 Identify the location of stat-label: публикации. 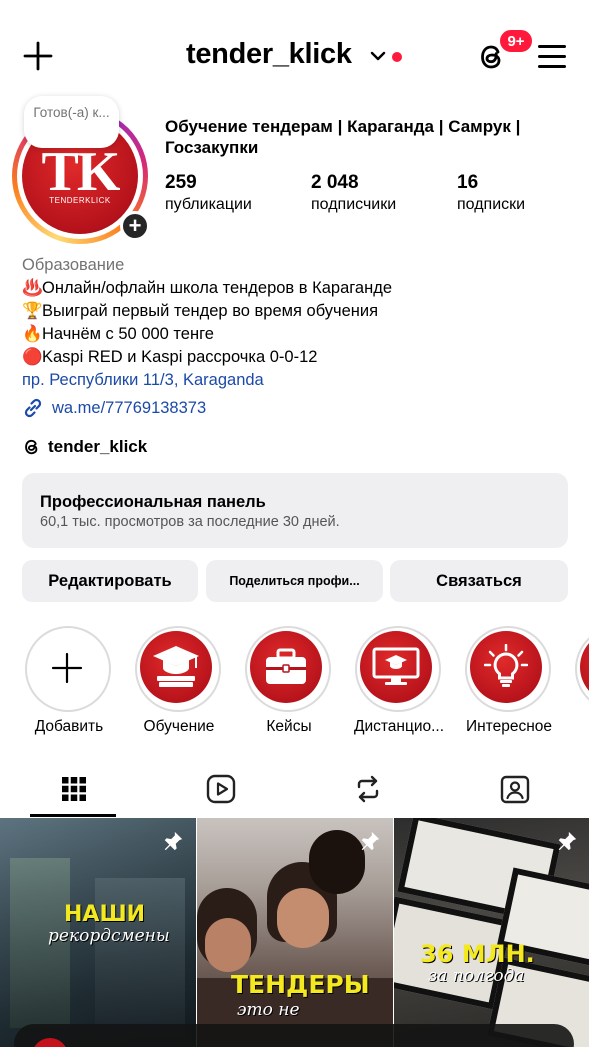
(208, 204).